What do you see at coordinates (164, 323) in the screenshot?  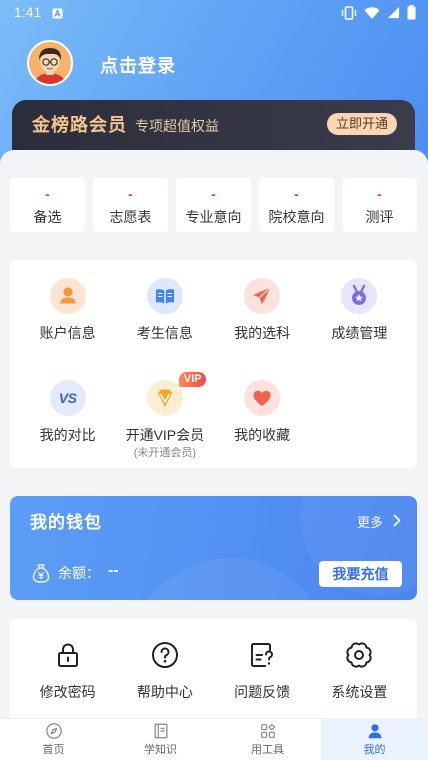 I see `menu-student-info: 考生信息` at bounding box center [164, 323].